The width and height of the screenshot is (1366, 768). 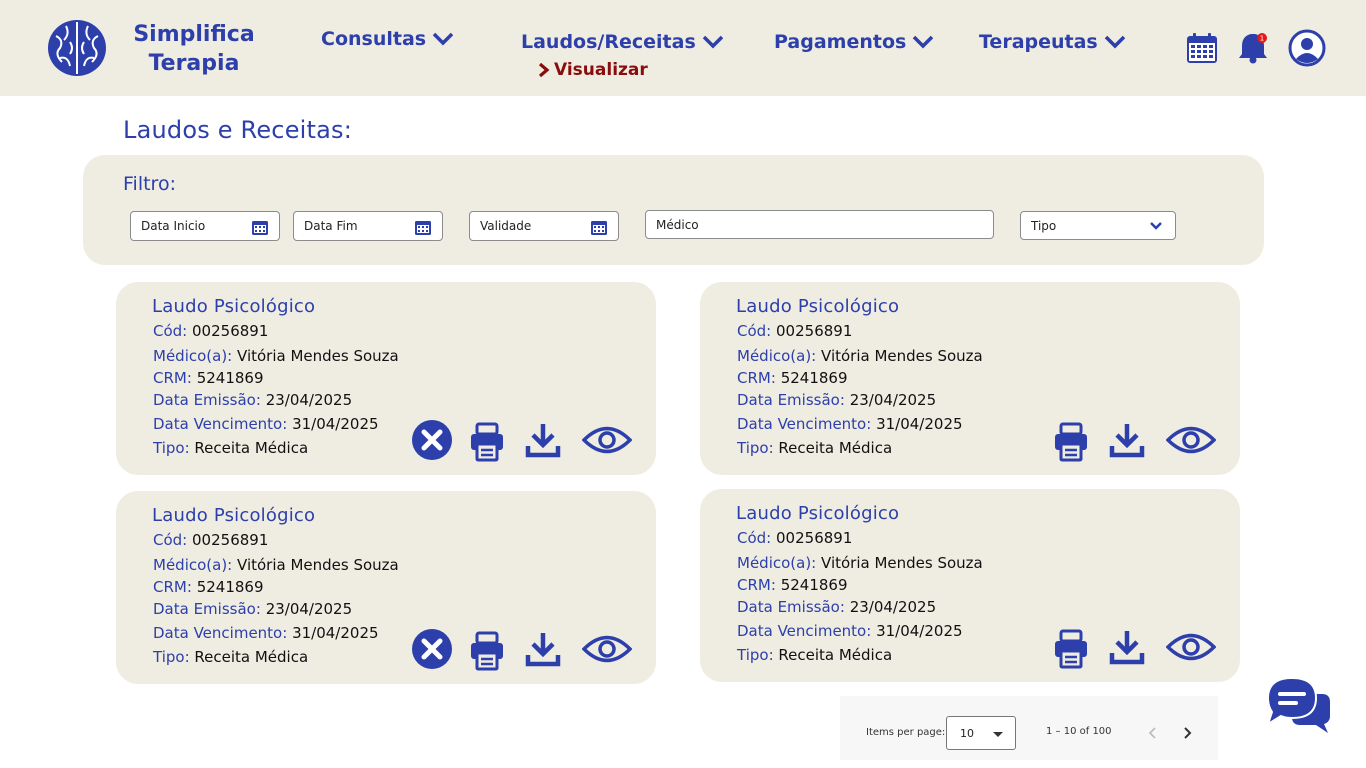 What do you see at coordinates (840, 42) in the screenshot?
I see `nav-pagamentos-label: Pagamentos` at bounding box center [840, 42].